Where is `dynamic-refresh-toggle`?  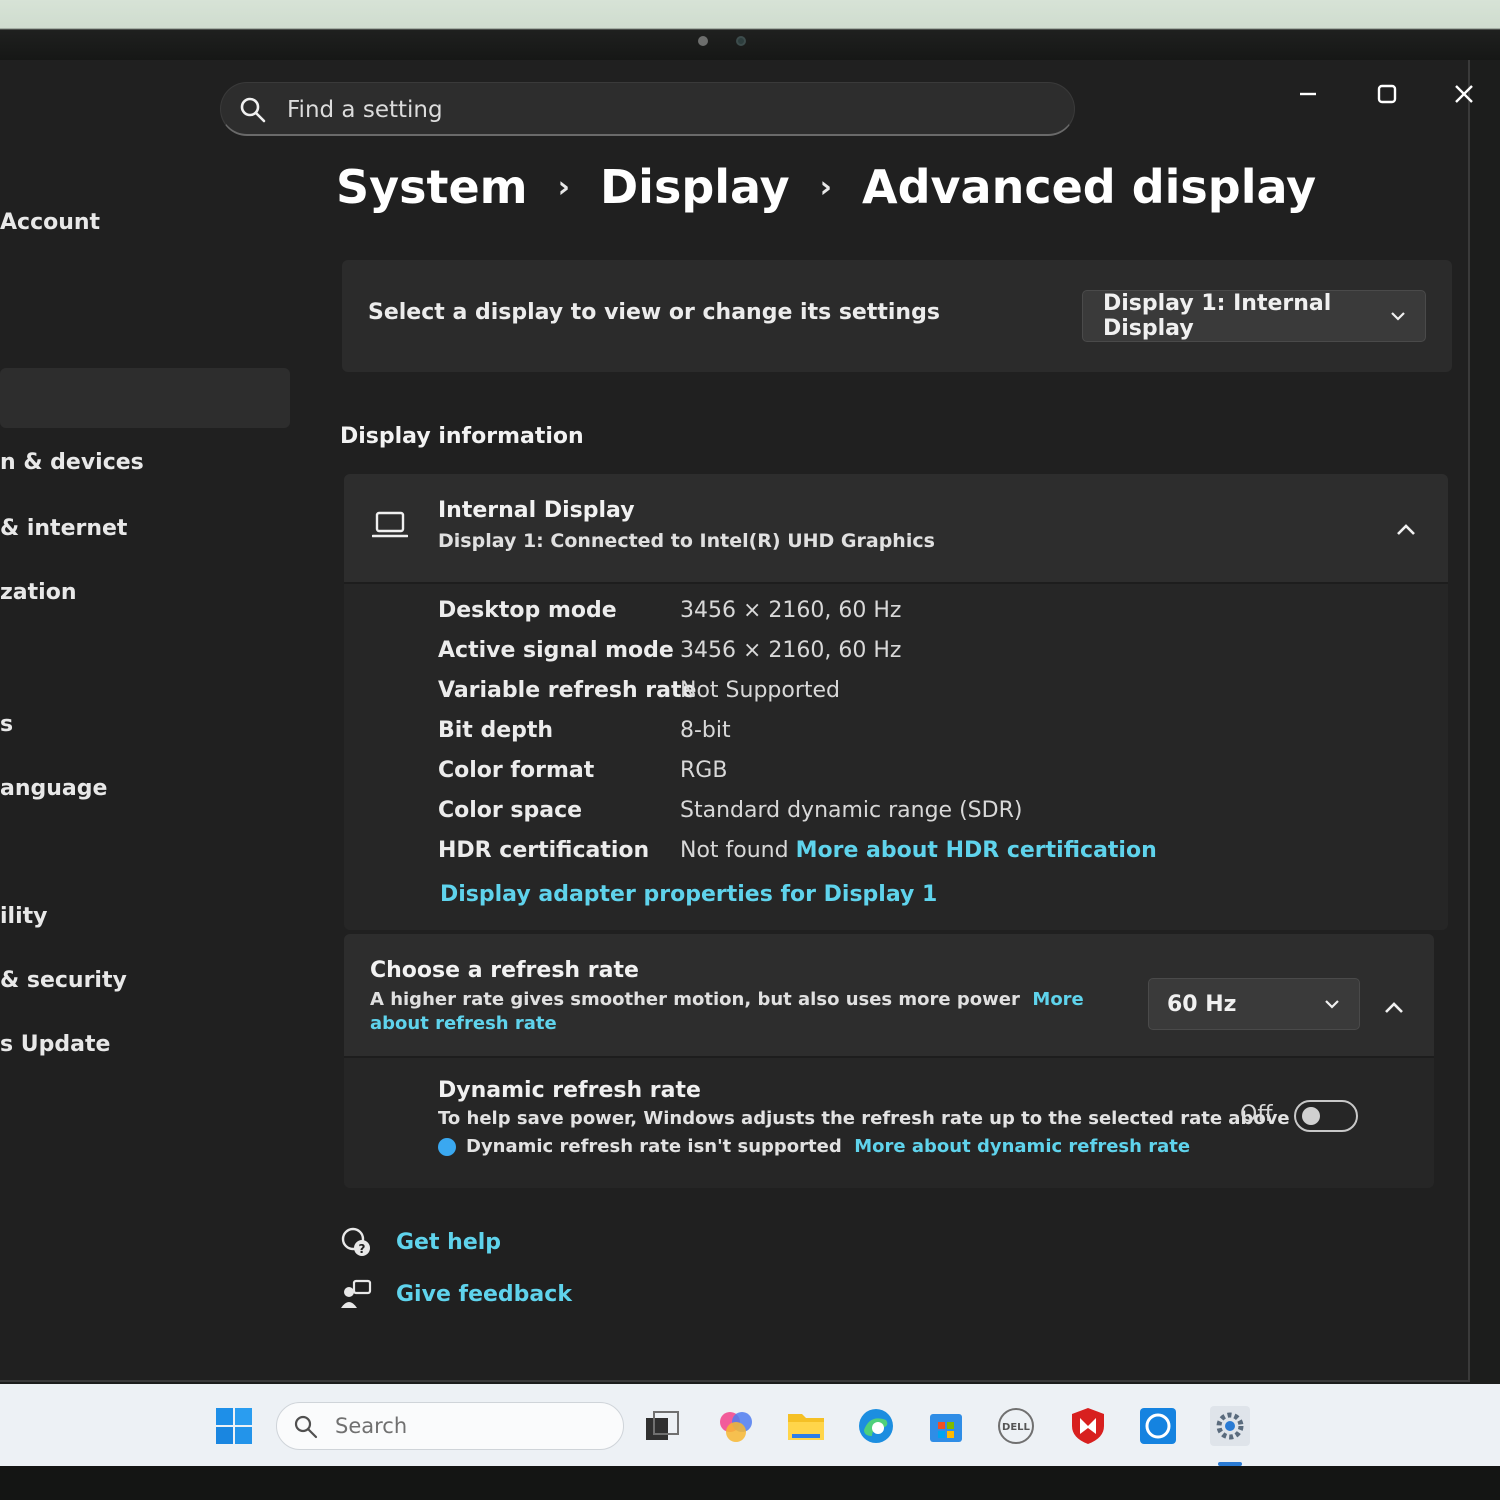 dynamic-refresh-toggle is located at coordinates (1326, 1116).